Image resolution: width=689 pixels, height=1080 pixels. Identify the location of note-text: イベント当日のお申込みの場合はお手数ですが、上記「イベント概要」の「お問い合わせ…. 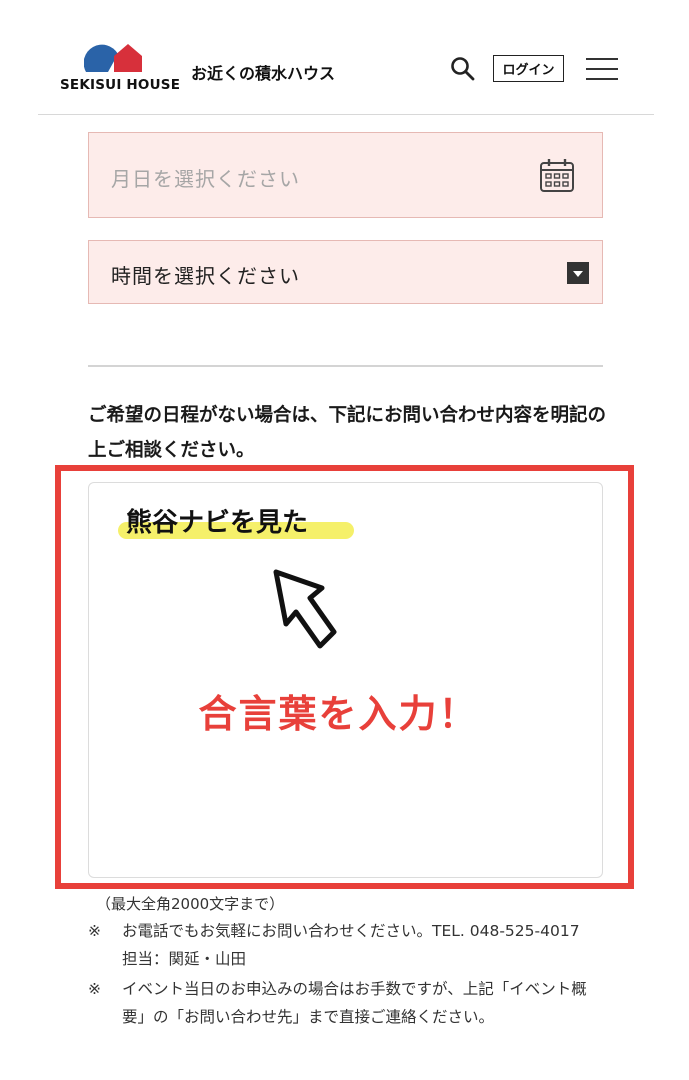
(354, 1003).